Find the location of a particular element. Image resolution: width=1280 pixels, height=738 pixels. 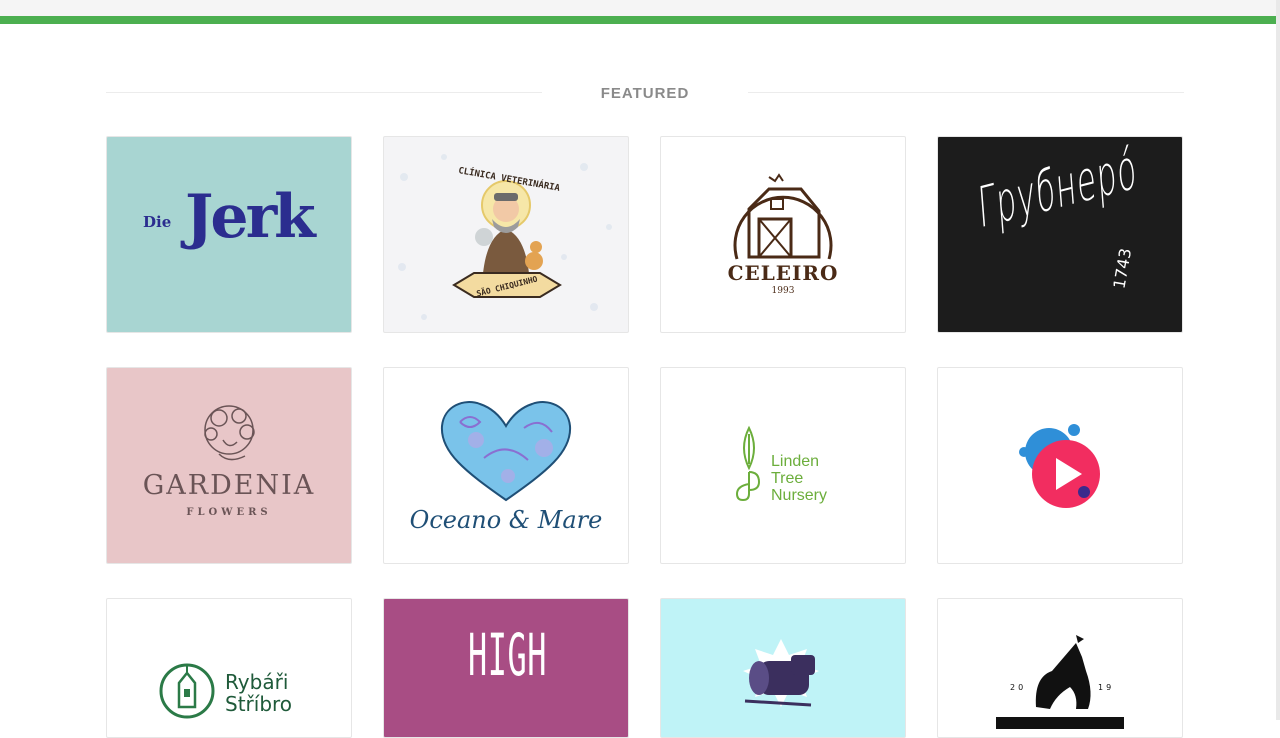

play-bubble-icon is located at coordinates (1059, 466).